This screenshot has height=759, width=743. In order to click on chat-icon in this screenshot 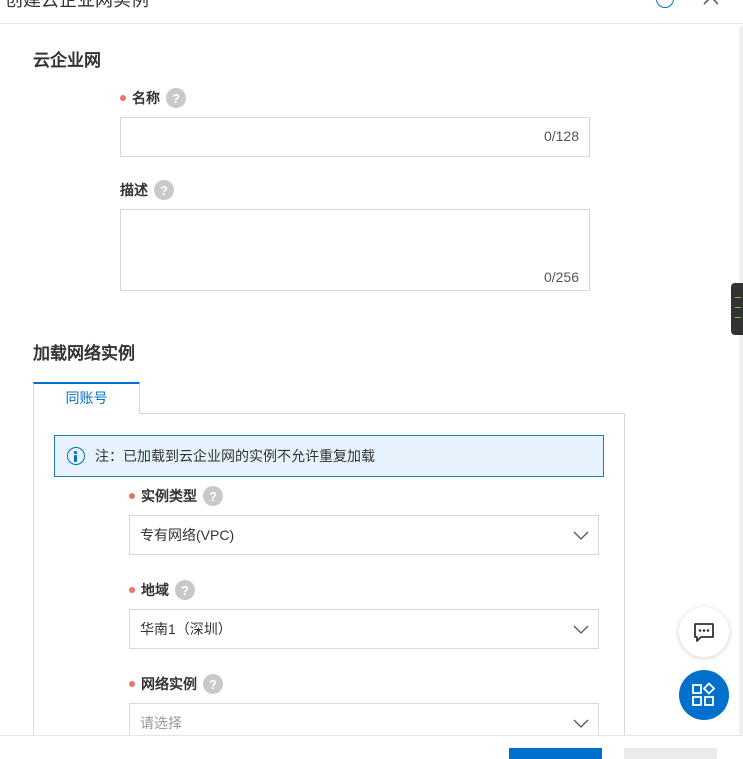, I will do `click(704, 632)`.